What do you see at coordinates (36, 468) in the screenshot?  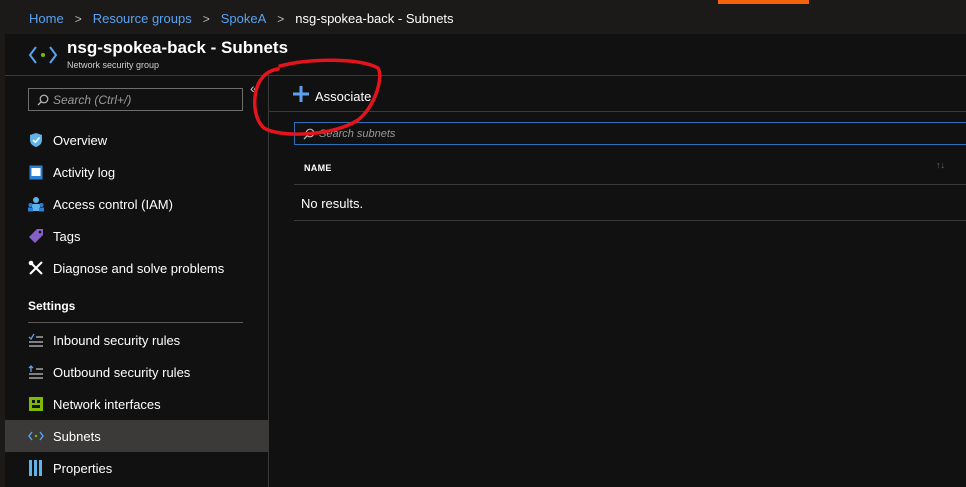 I see `properties-icon` at bounding box center [36, 468].